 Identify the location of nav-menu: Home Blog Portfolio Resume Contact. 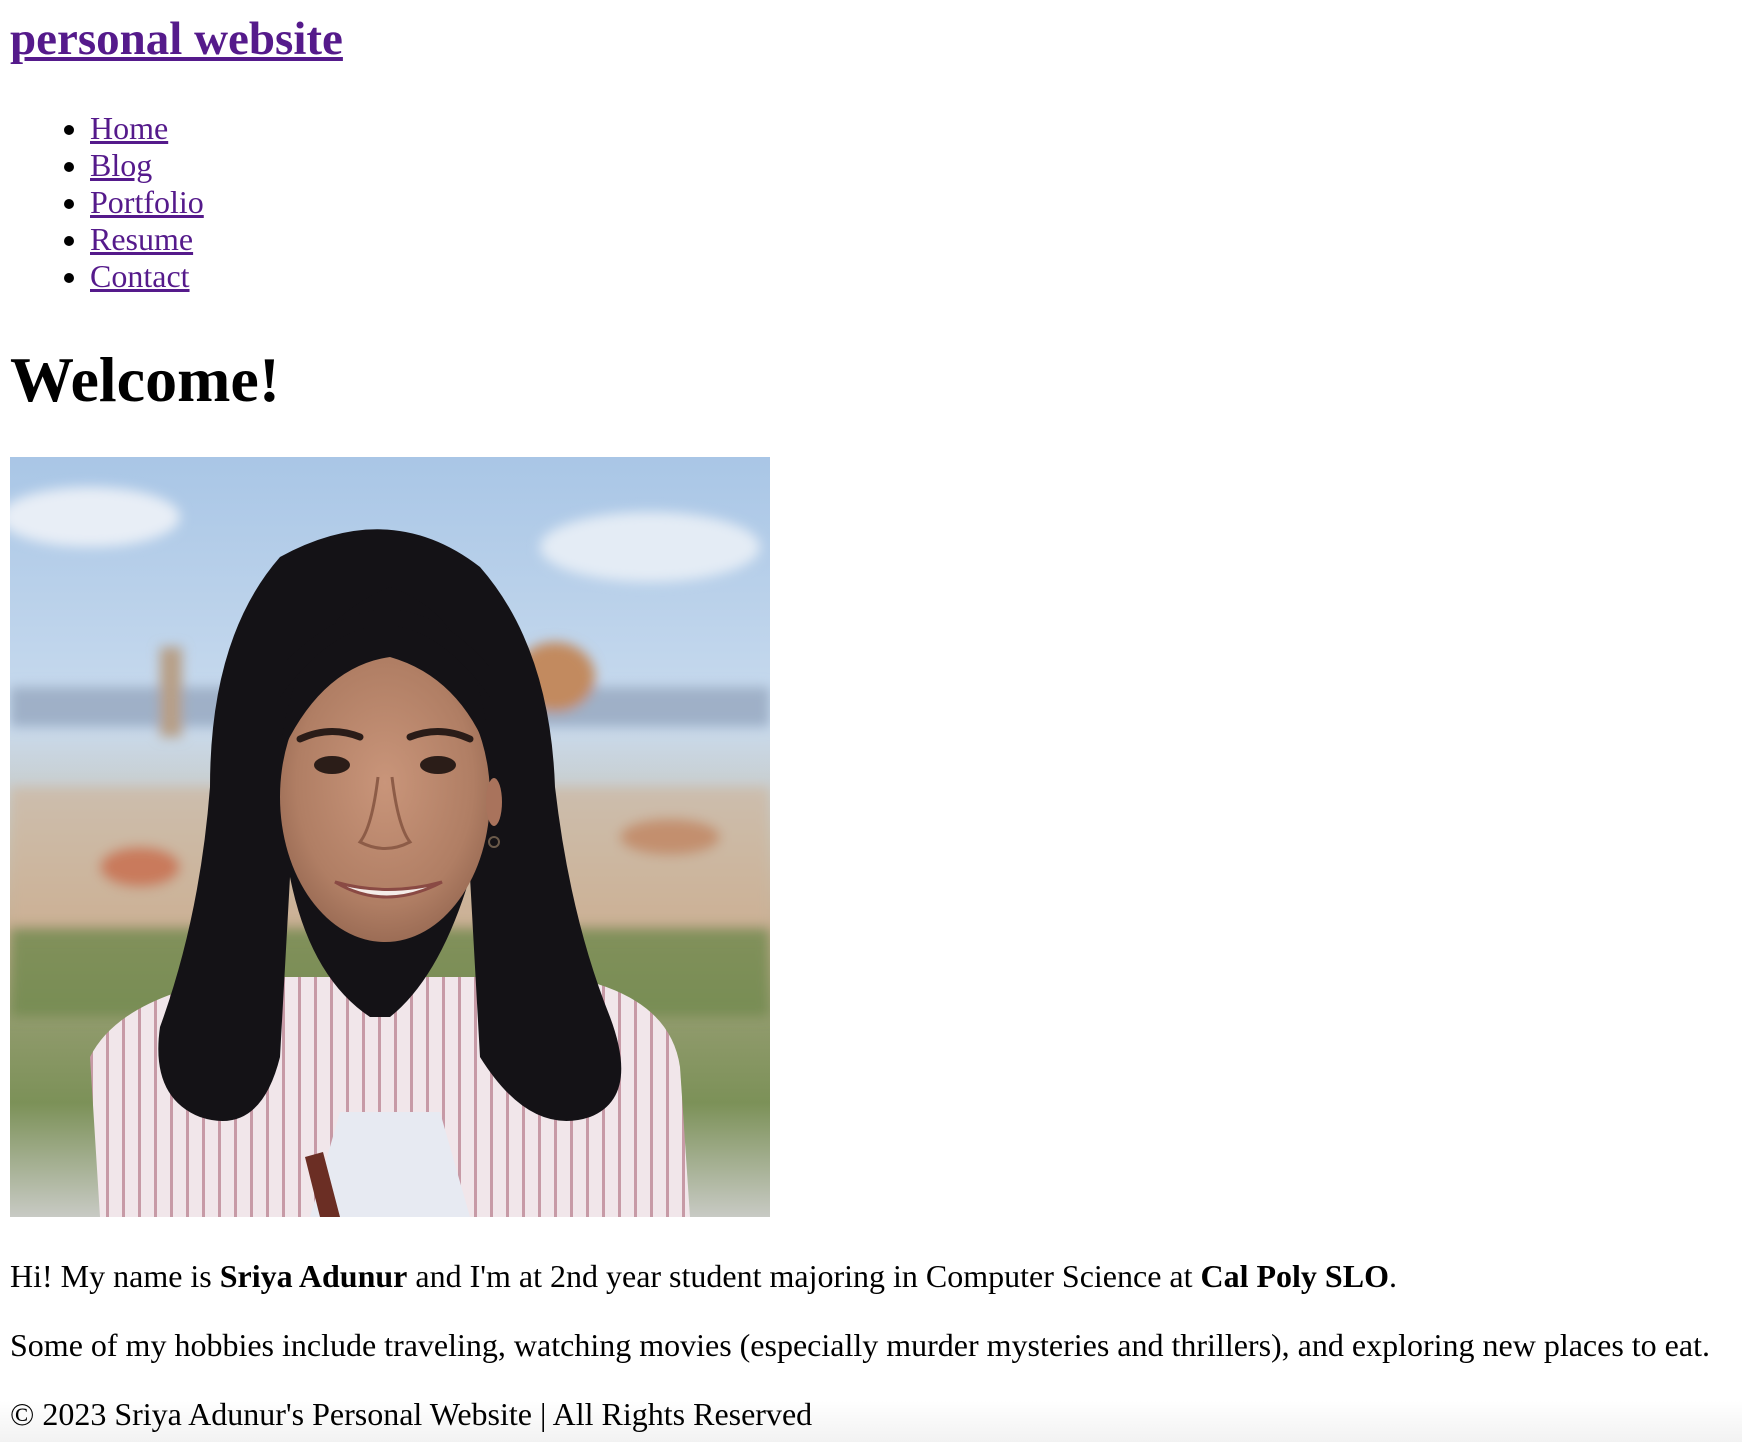
(107, 202).